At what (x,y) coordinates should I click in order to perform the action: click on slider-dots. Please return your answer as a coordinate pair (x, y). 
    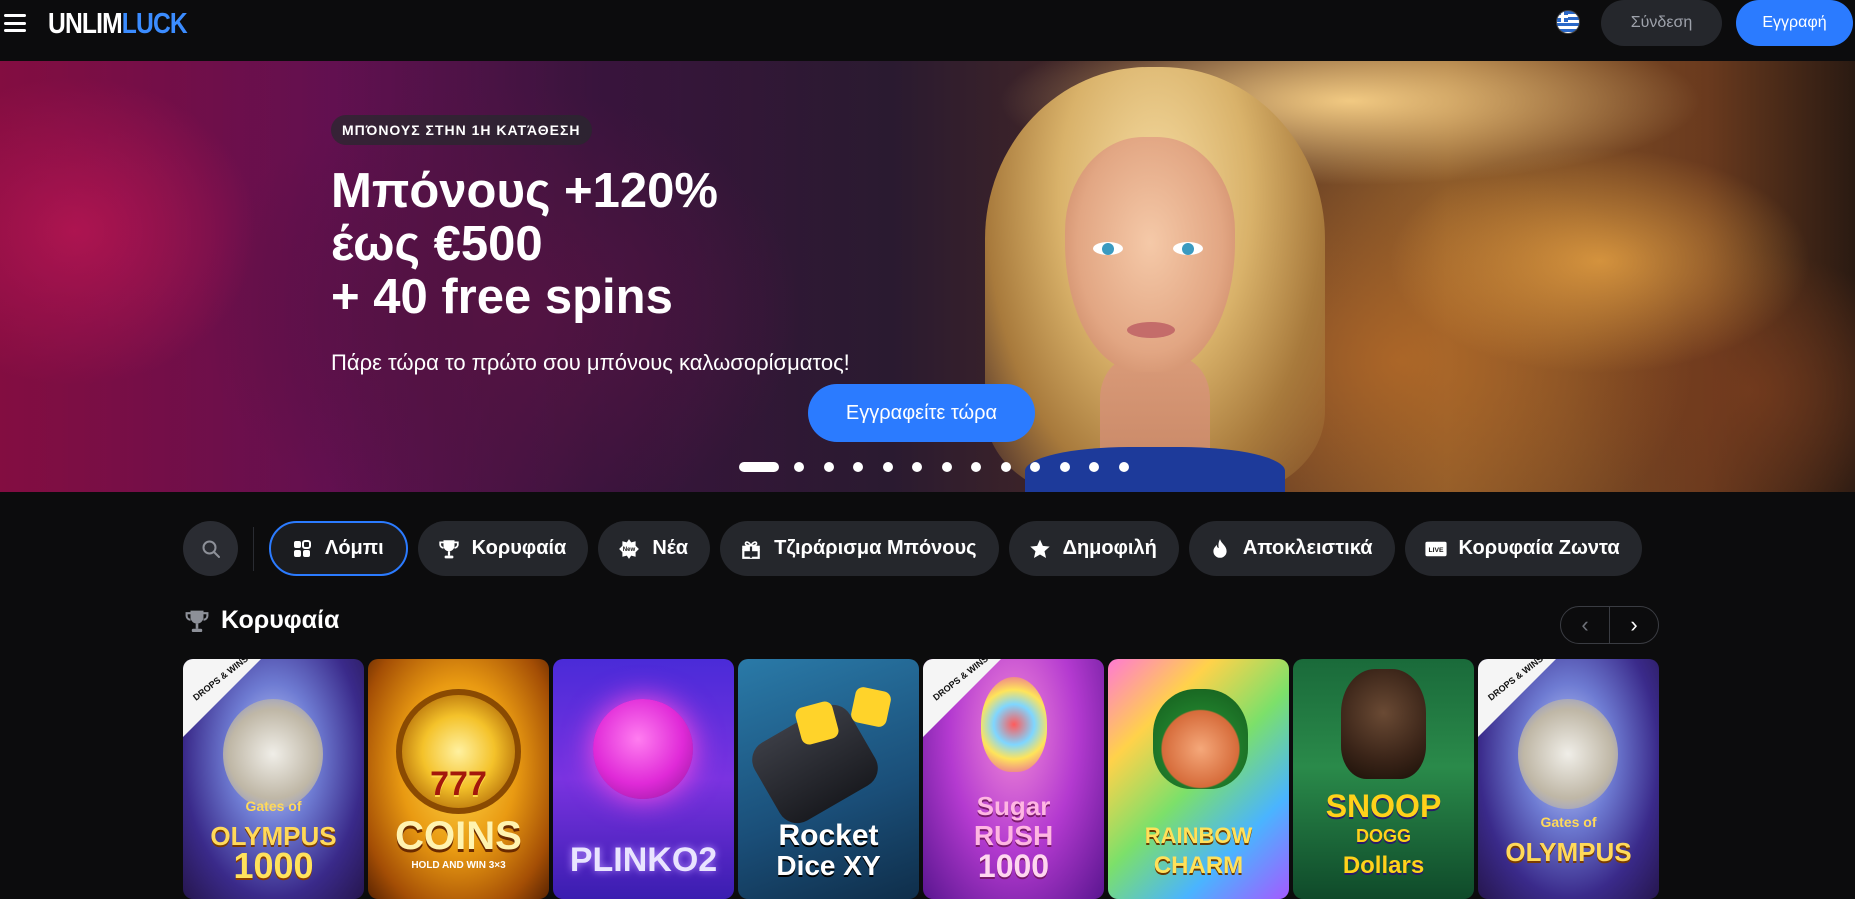
    Looking at the image, I should click on (943, 467).